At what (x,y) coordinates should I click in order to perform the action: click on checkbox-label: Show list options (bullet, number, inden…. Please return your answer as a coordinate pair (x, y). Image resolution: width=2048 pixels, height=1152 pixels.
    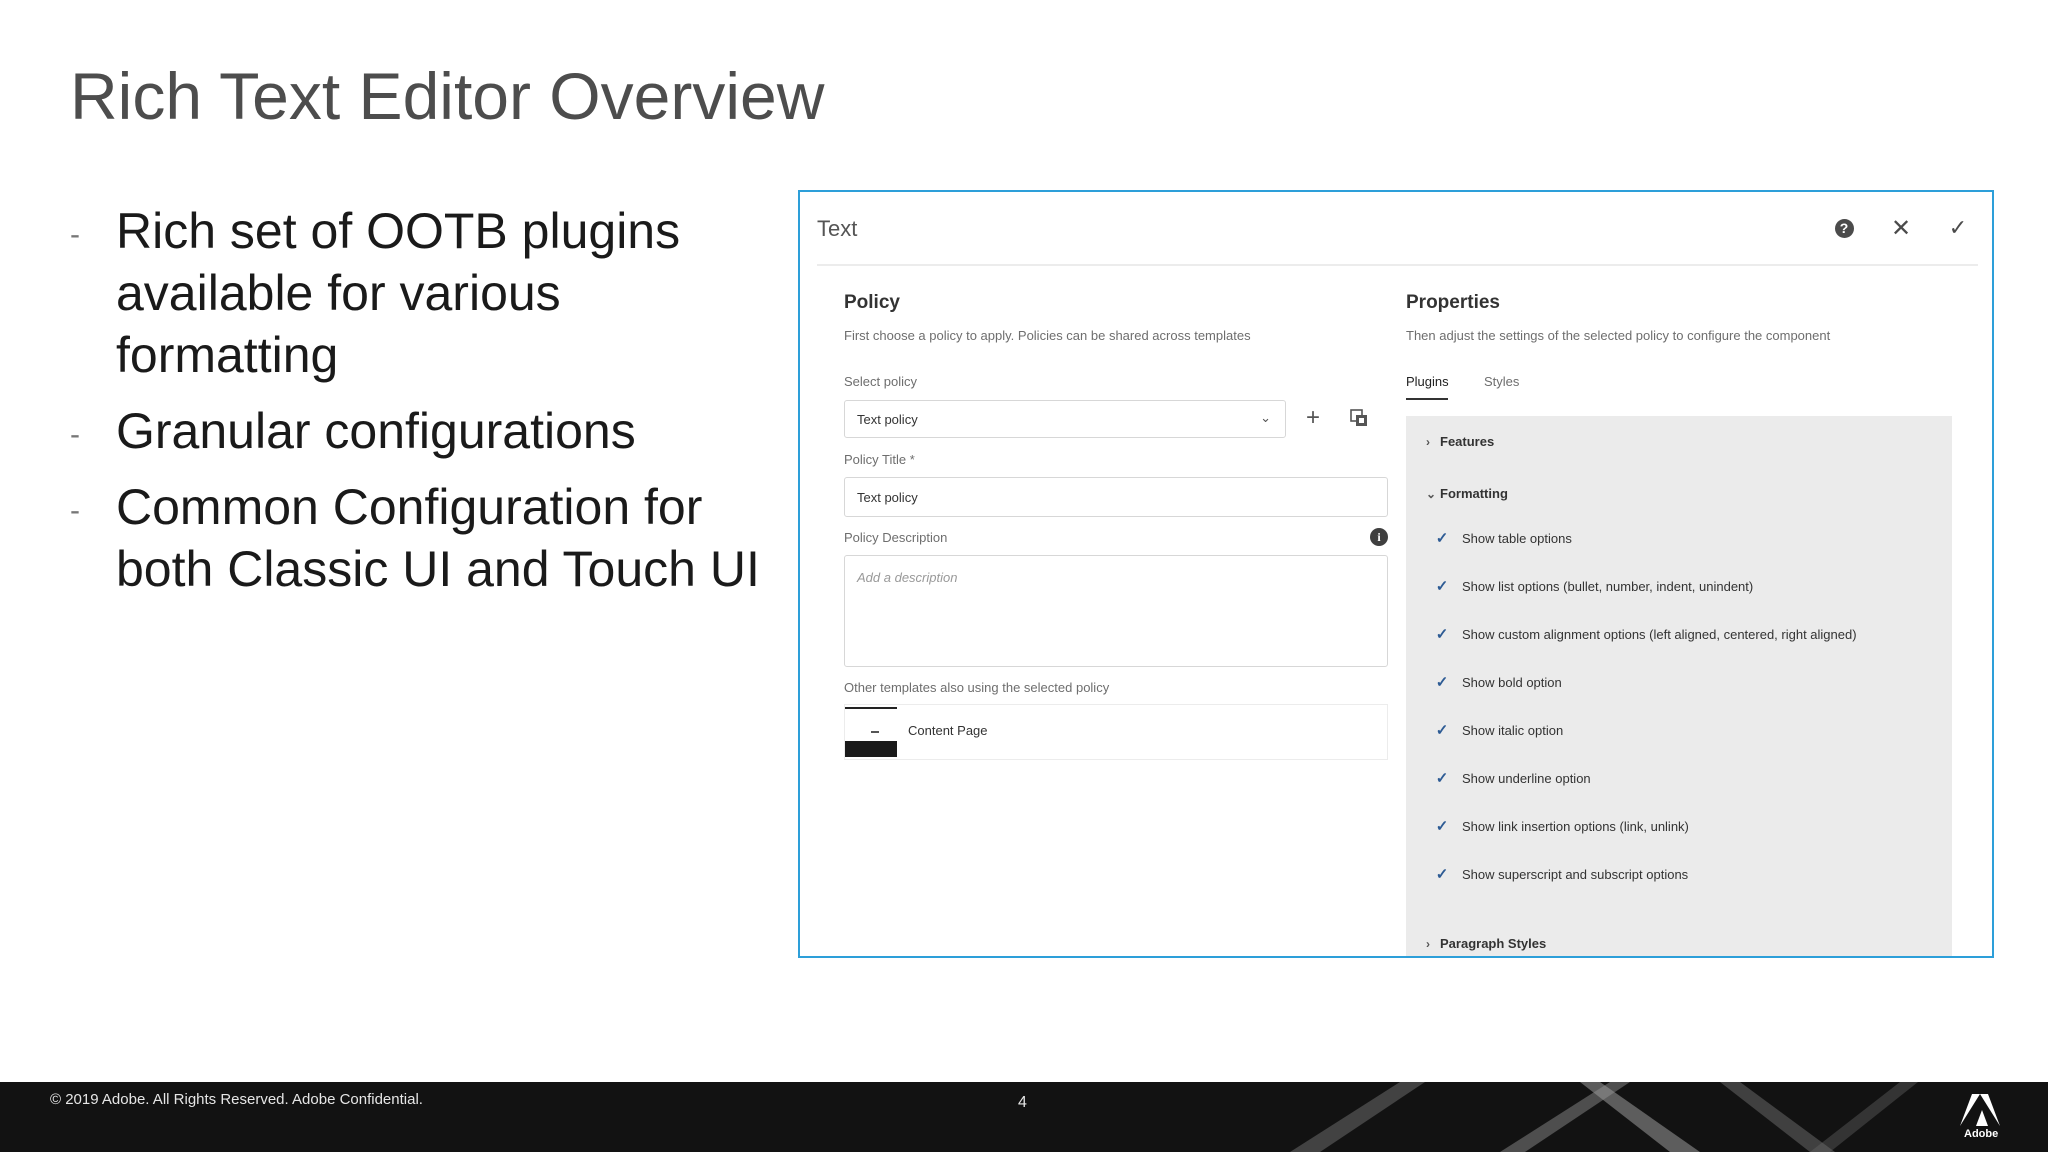
    Looking at the image, I should click on (1608, 586).